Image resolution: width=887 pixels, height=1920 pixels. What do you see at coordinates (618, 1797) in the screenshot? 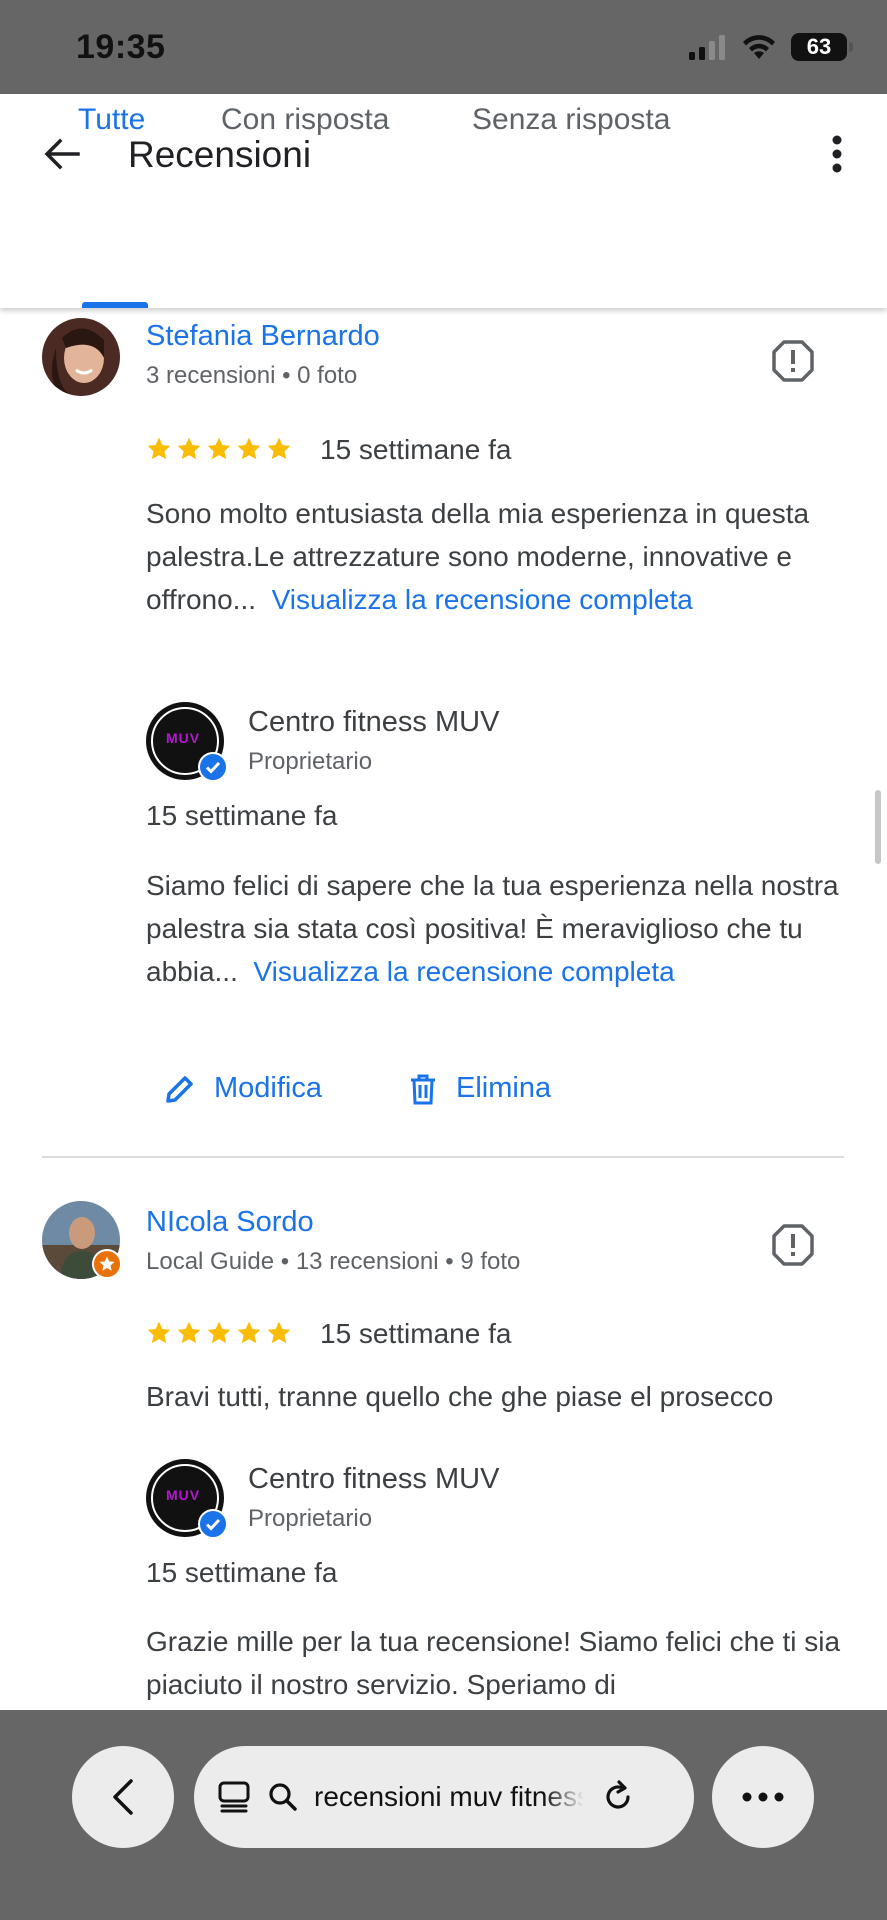
I see `reload-icon` at bounding box center [618, 1797].